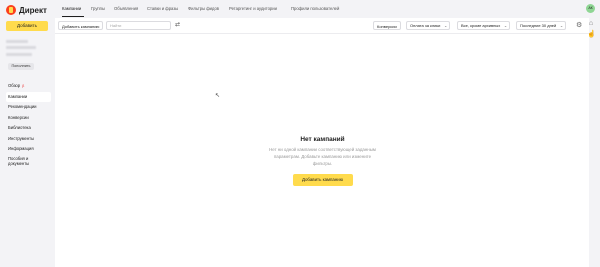  Describe the element at coordinates (28, 128) in the screenshot. I see `sidebar-item-library: Библиотека` at that location.